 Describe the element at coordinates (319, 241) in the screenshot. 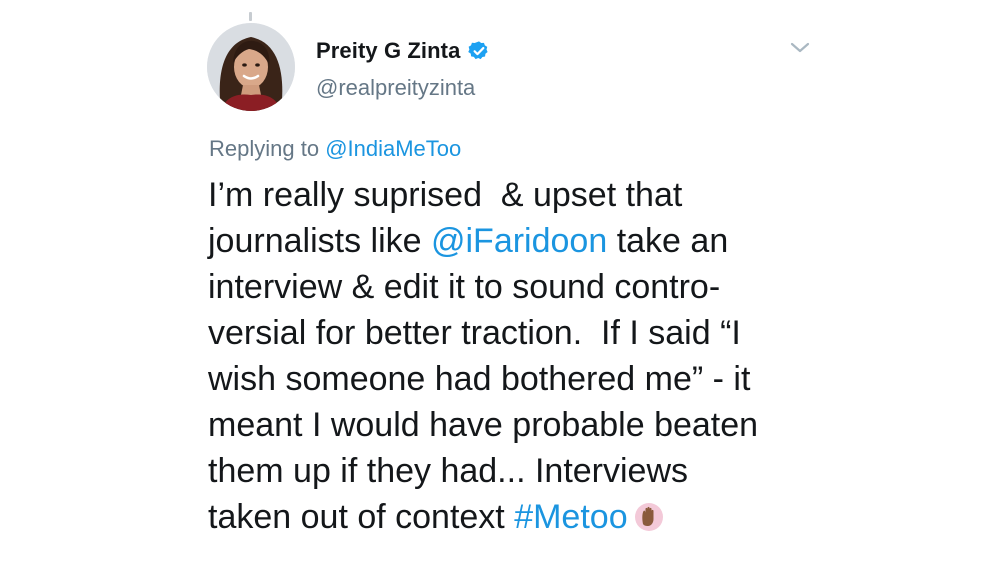

I see `tweet-text-segment: journalists like` at that location.